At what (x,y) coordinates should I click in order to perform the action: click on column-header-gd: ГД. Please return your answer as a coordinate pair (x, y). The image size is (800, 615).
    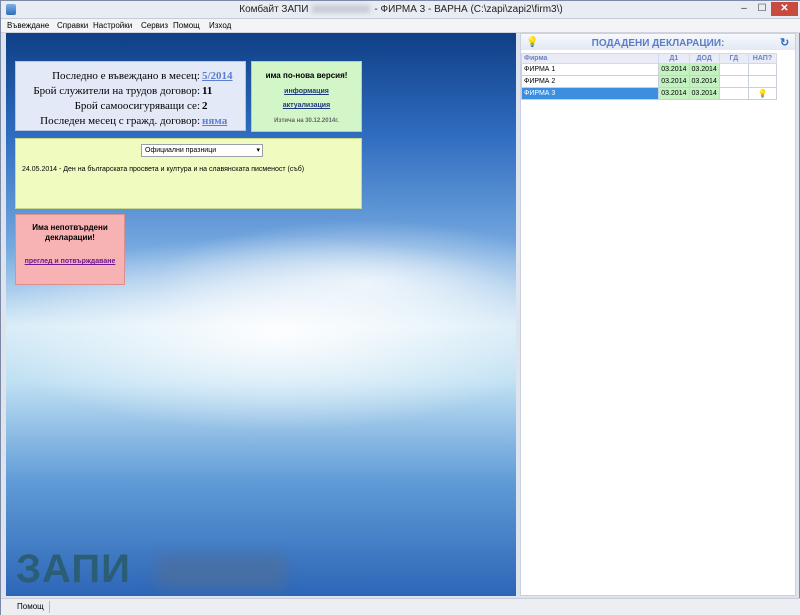
    Looking at the image, I should click on (733, 58).